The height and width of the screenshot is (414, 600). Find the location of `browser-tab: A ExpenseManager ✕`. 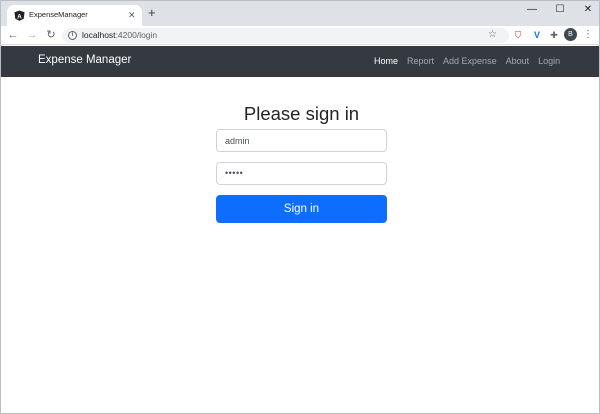

browser-tab: A ExpenseManager ✕ is located at coordinates (74, 15).